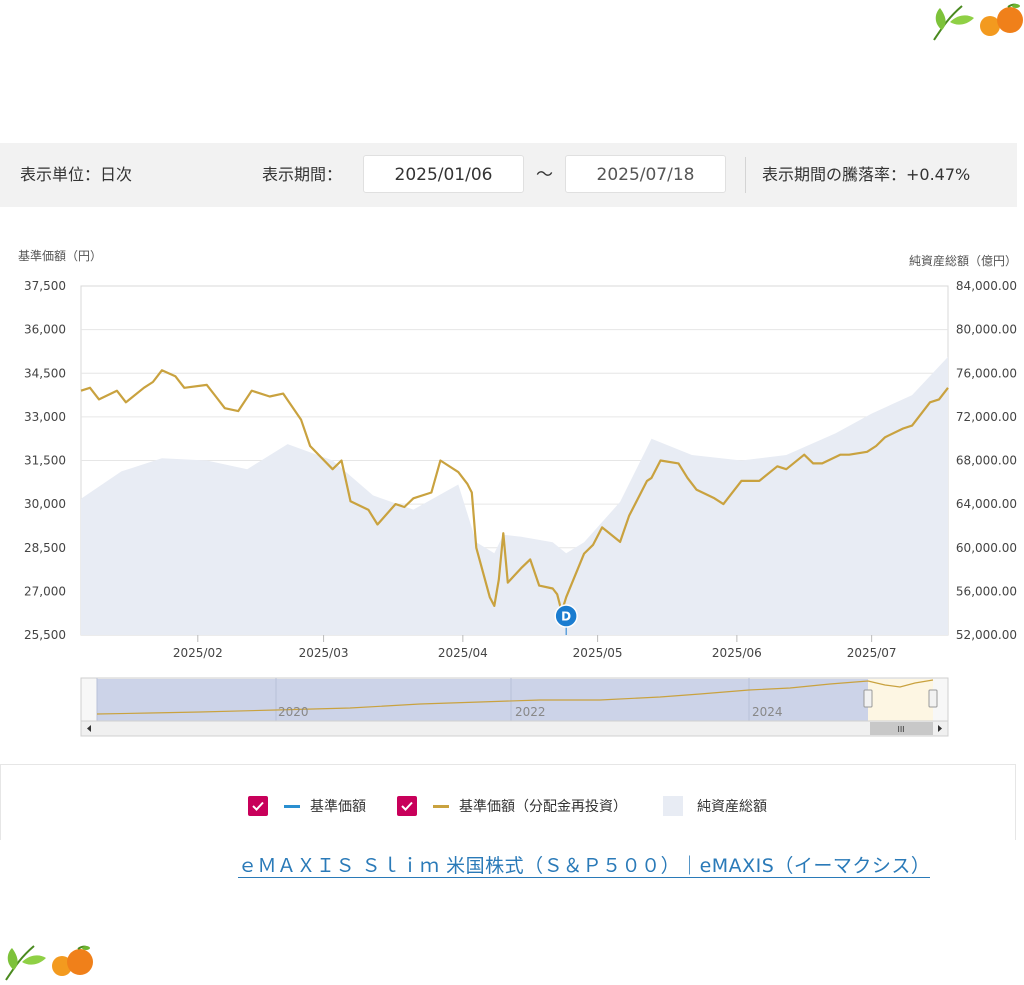 This screenshot has width=1024, height=985. What do you see at coordinates (514, 728) in the screenshot?
I see `navigator-scrollbar` at bounding box center [514, 728].